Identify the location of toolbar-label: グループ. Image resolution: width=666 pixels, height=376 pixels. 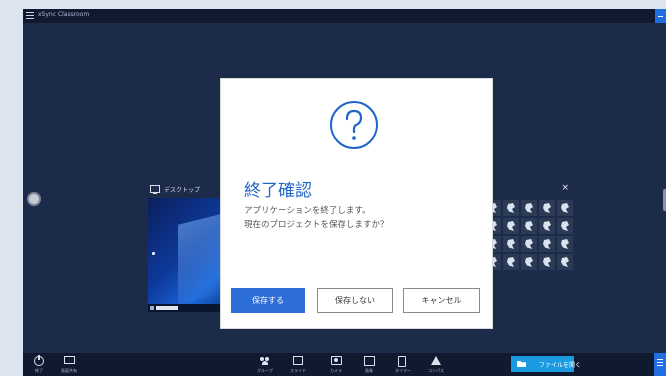
(265, 370).